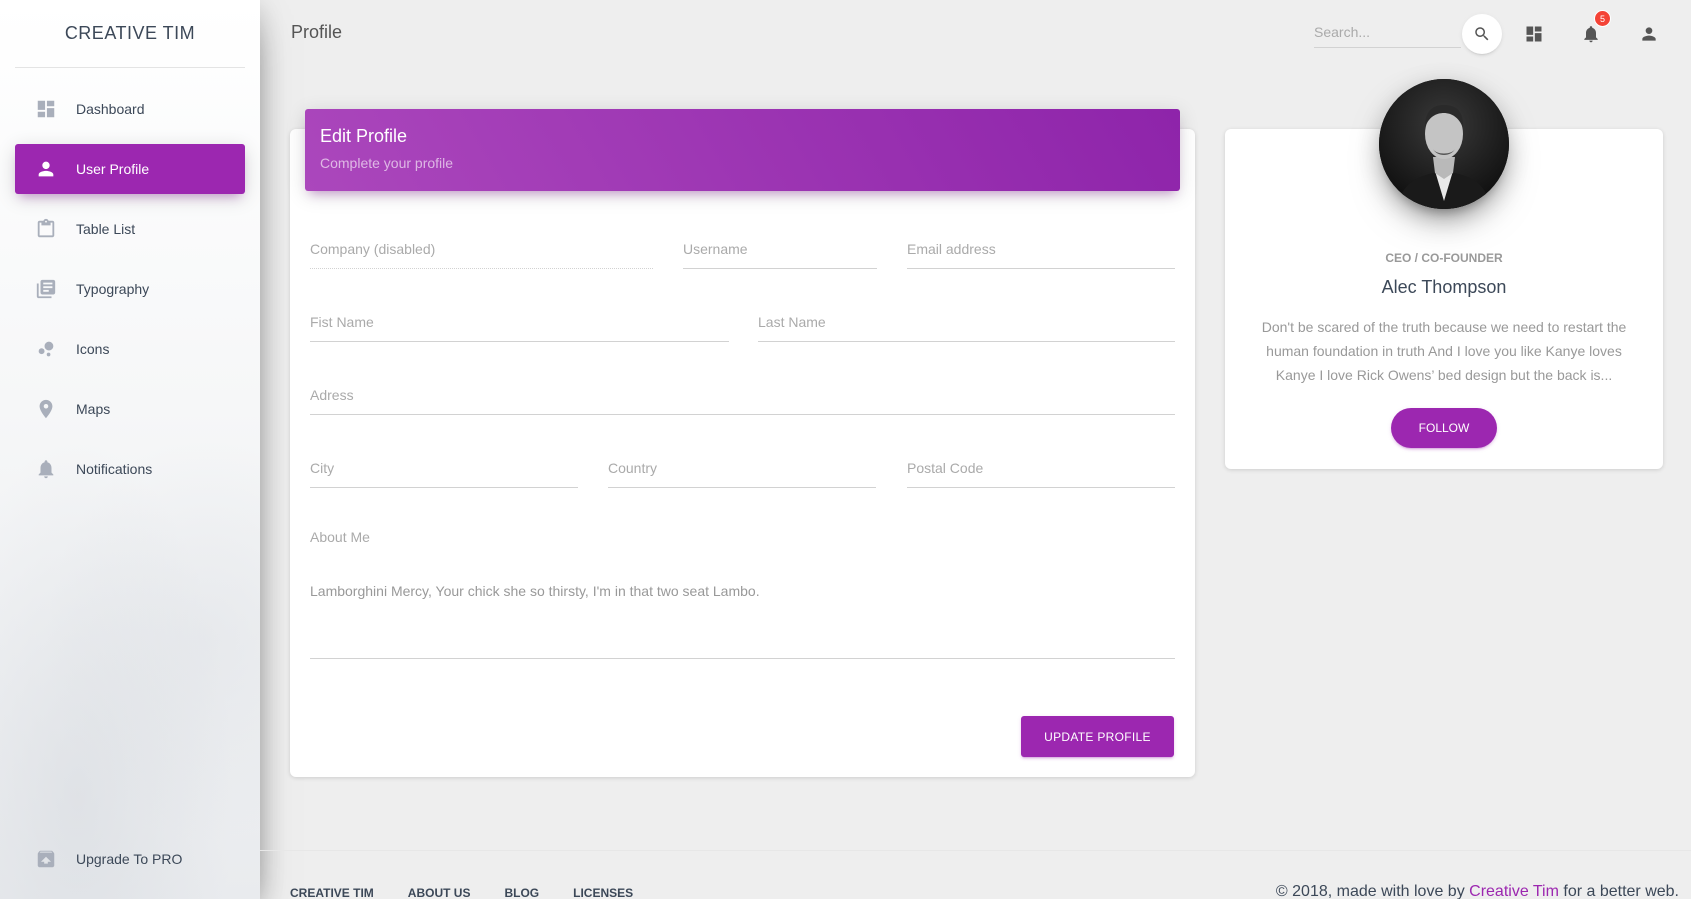 This screenshot has width=1691, height=899. I want to click on postal-code-field: Postal Code, so click(1041, 470).